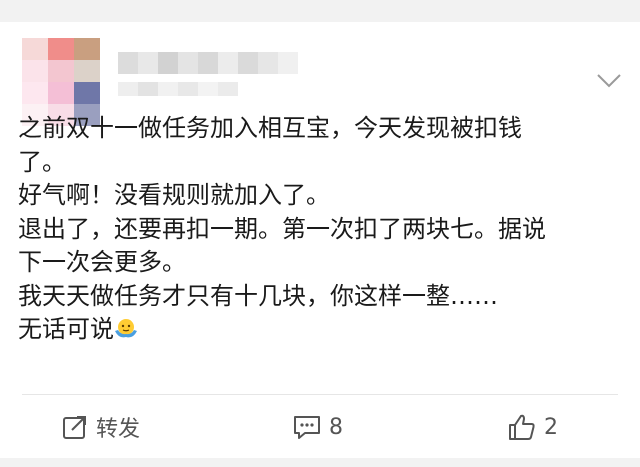 This screenshot has height=467, width=640. Describe the element at coordinates (320, 462) in the screenshot. I see `bottom-separator-band` at that location.